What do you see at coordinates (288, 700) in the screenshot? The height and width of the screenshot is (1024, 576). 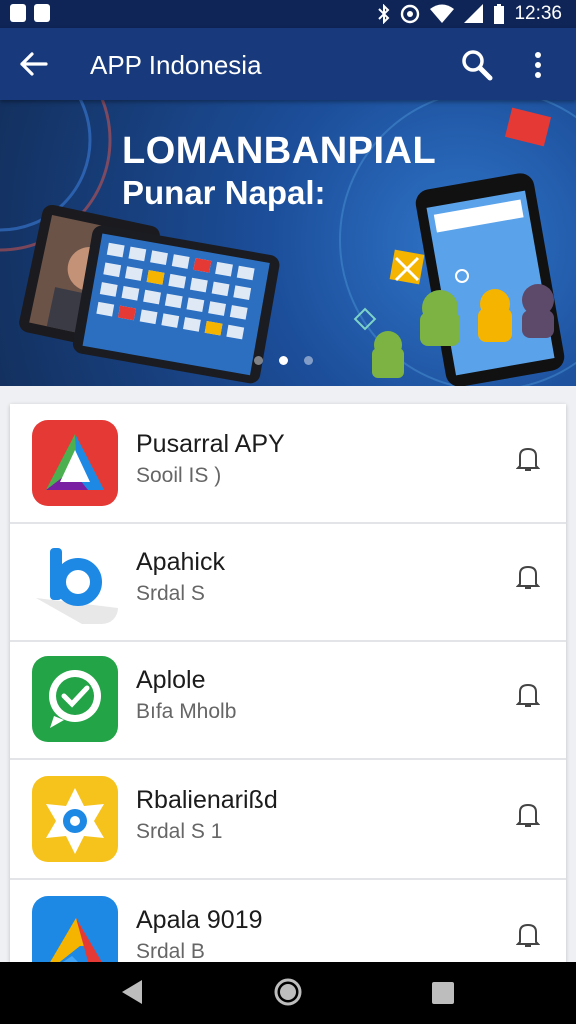 I see `list-item: Aplole Bıfa Mholb` at bounding box center [288, 700].